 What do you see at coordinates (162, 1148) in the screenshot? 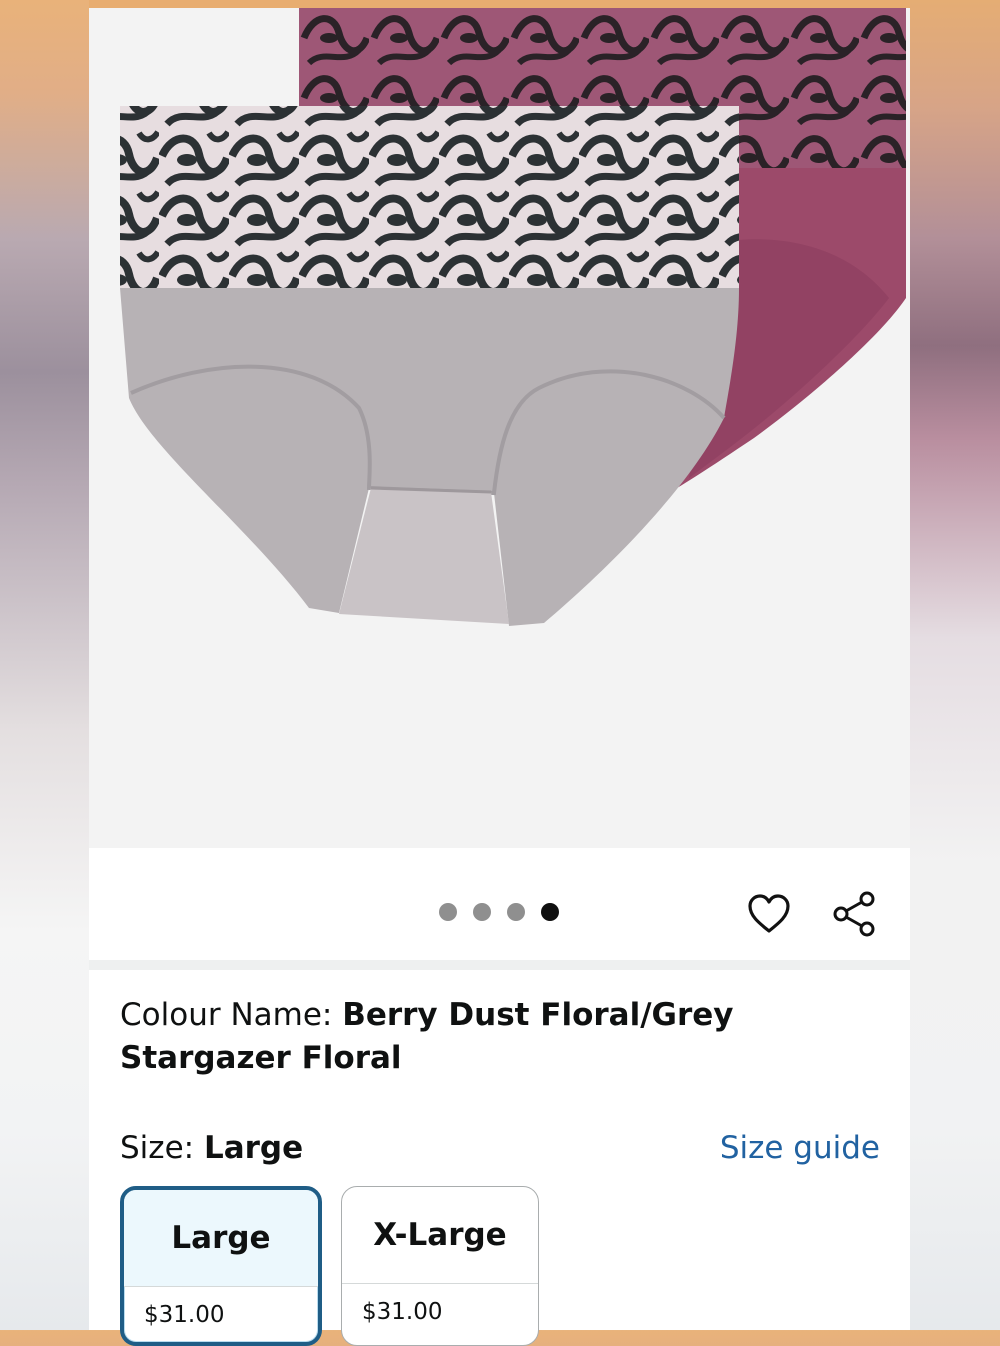
I see `size-label: Size:` at bounding box center [162, 1148].